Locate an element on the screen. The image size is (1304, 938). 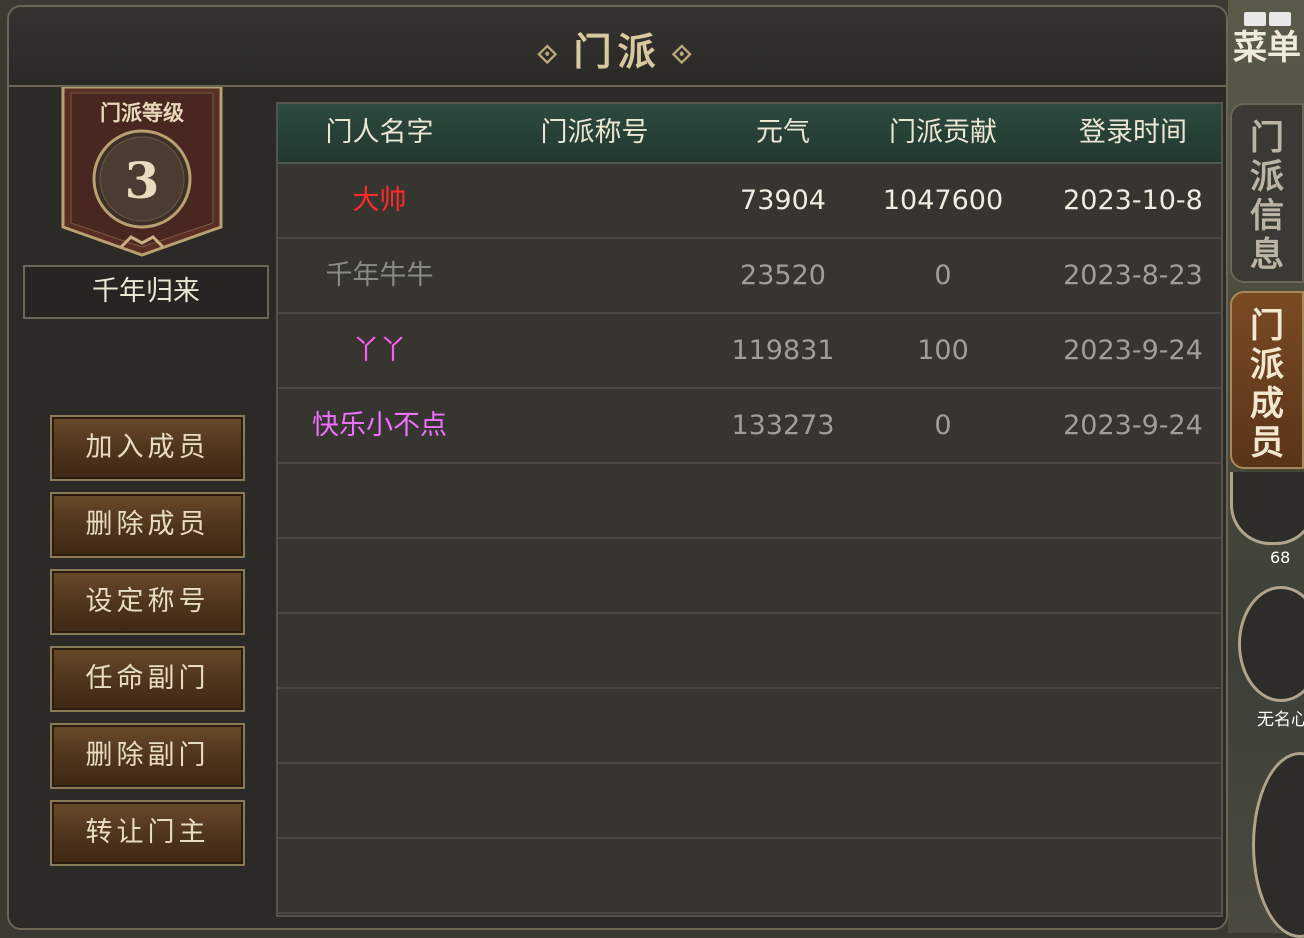
menu-grid-icon is located at coordinates (1267, 19).